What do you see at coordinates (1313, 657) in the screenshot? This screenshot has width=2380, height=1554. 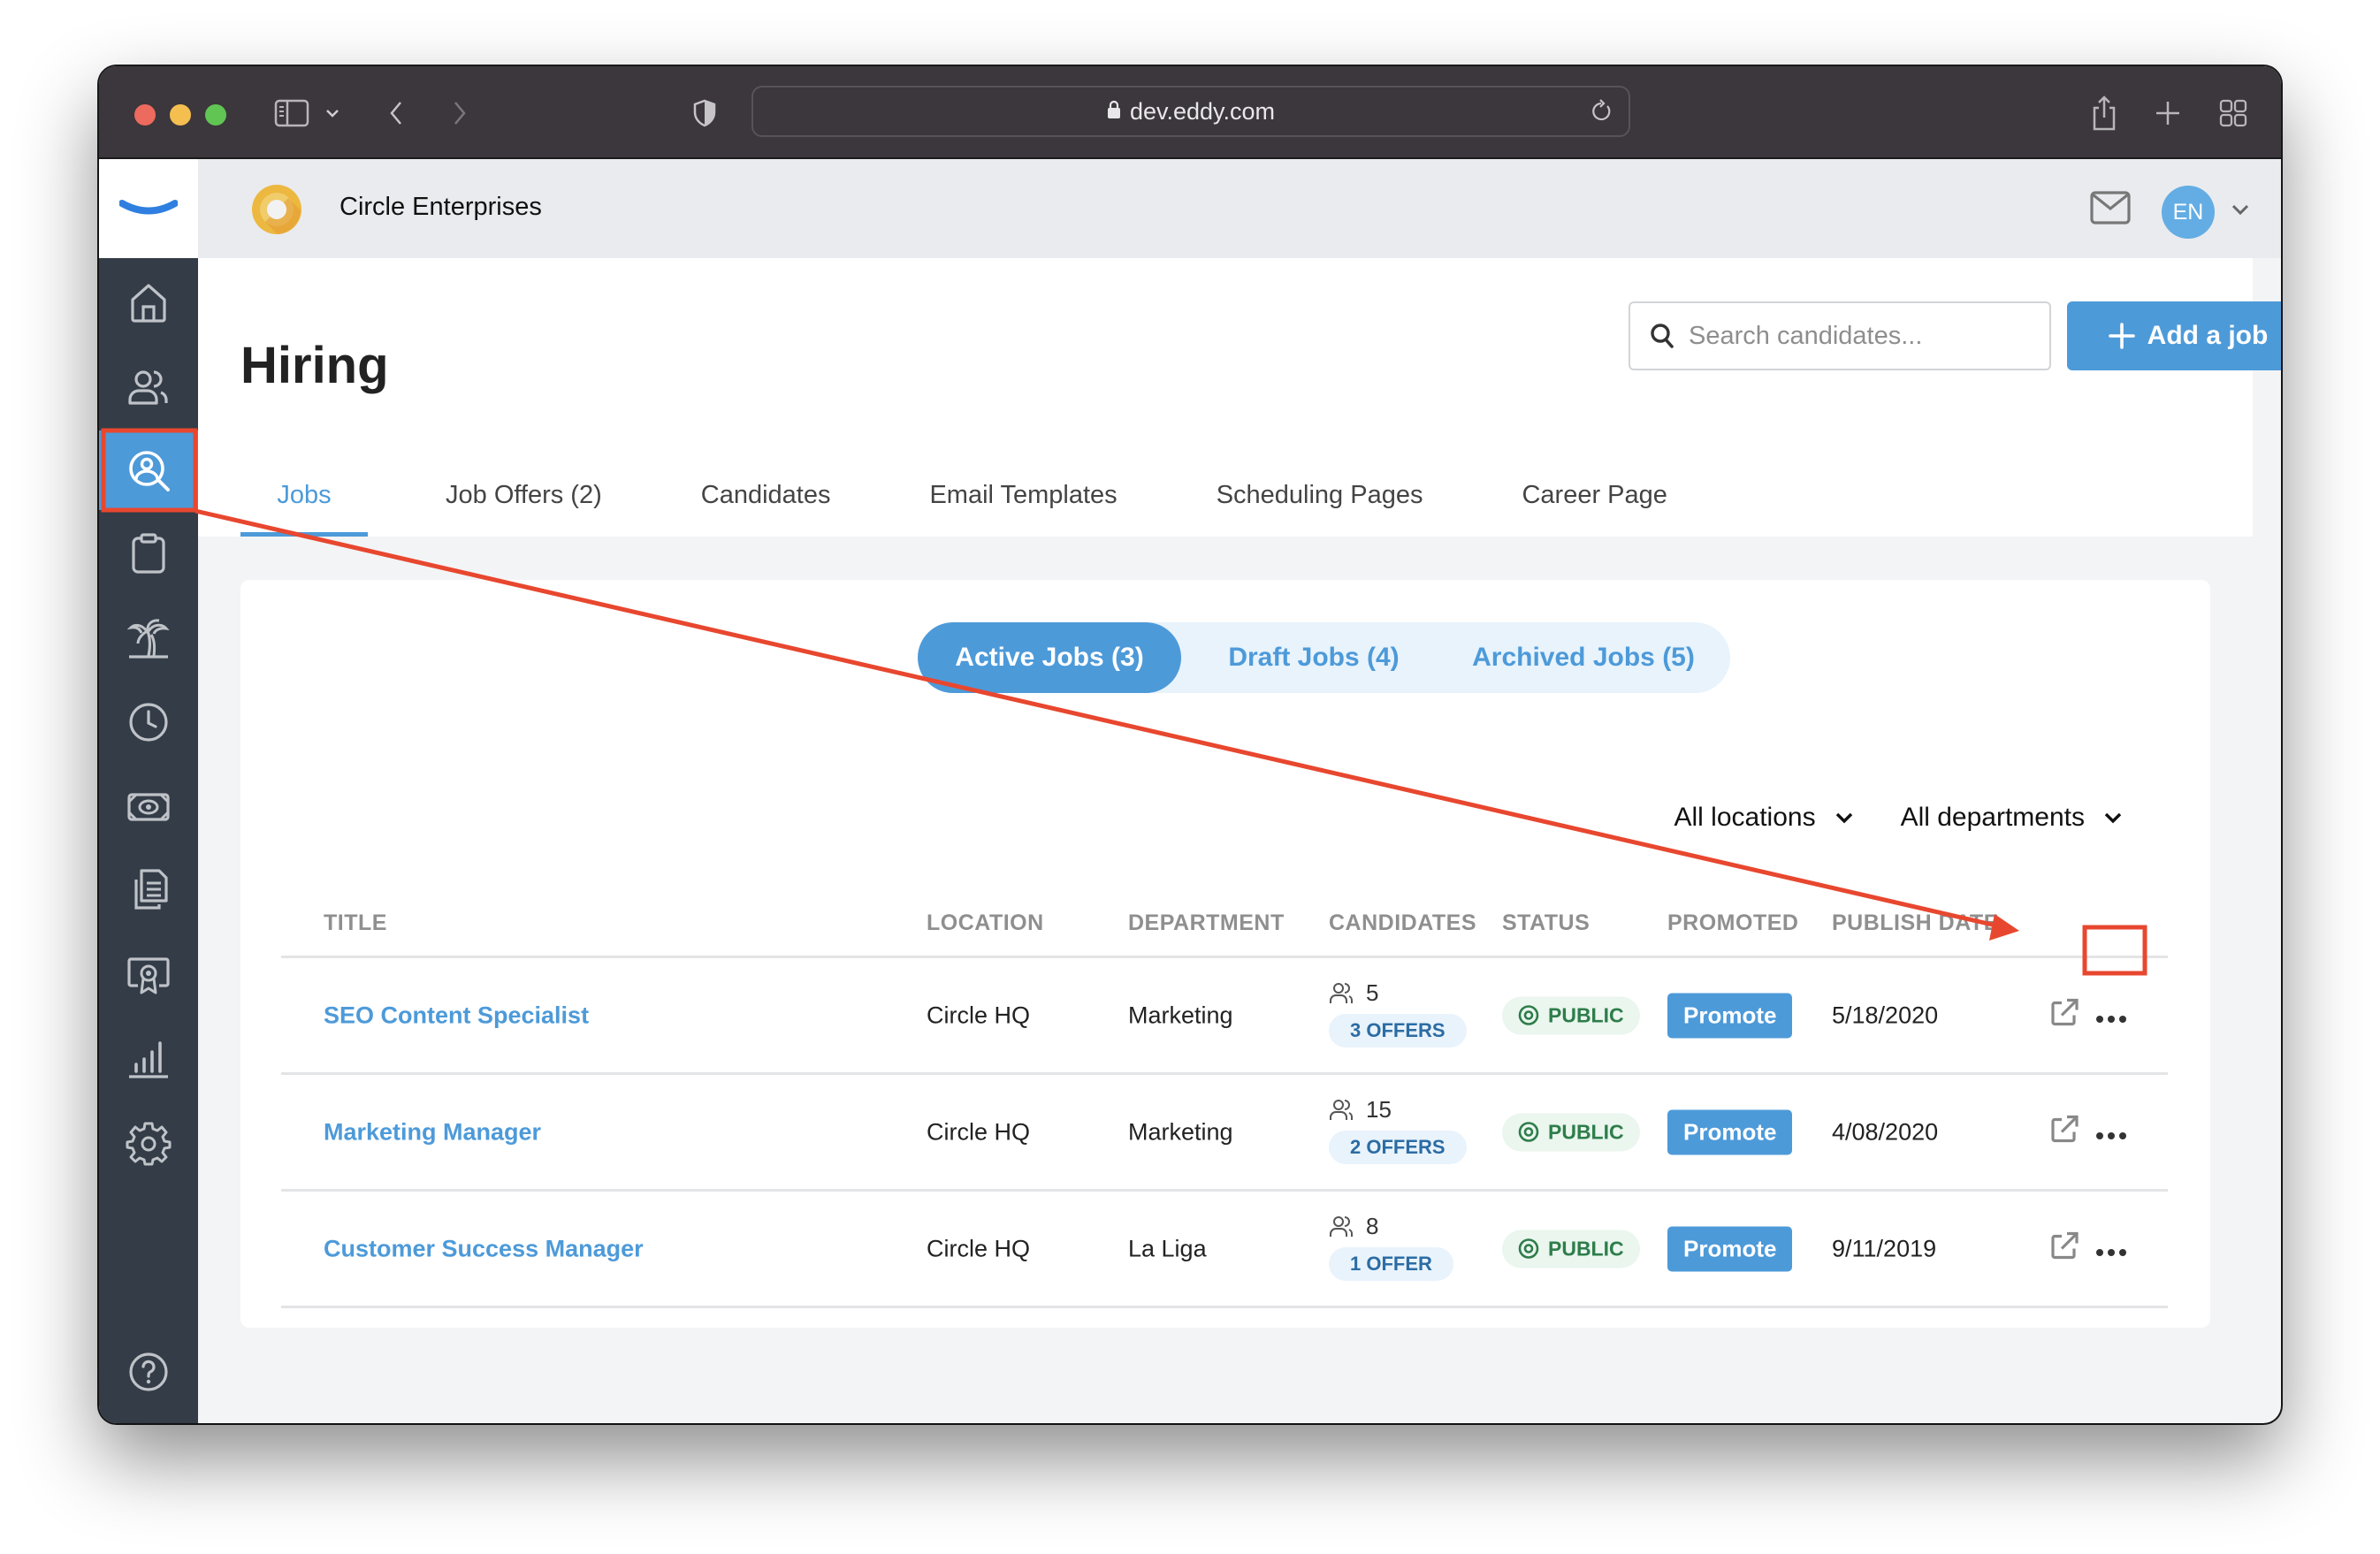 I see `segment-draft-jobs: Draft Jobs (4)` at bounding box center [1313, 657].